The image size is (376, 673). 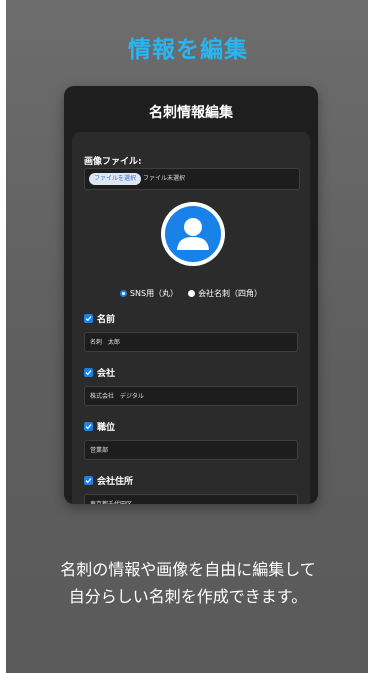 What do you see at coordinates (115, 482) in the screenshot?
I see `field-label-address: 会社住所` at bounding box center [115, 482].